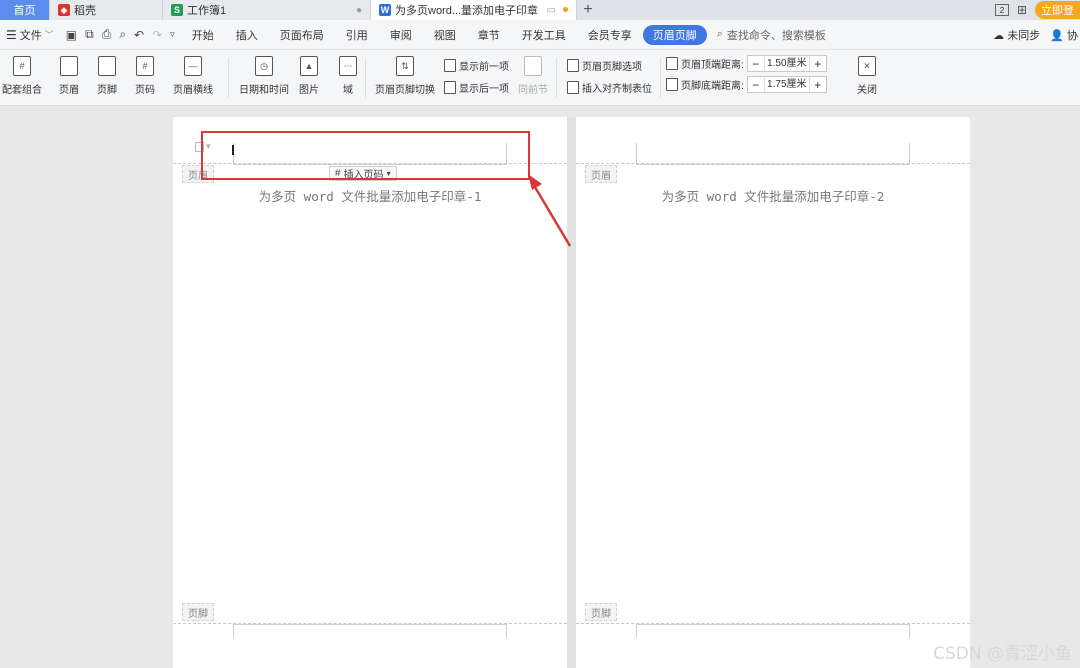  I want to click on menu-member: 会员专享, so click(610, 35).